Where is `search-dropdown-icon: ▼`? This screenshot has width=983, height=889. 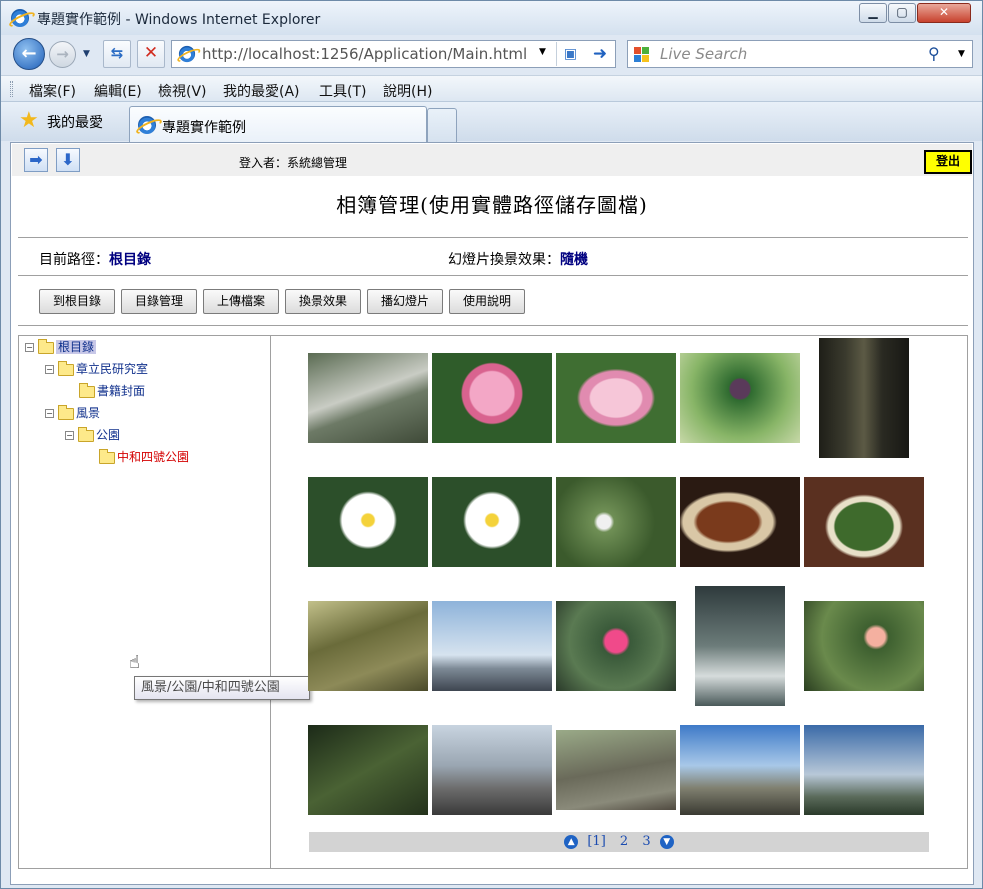 search-dropdown-icon: ▼ is located at coordinates (961, 54).